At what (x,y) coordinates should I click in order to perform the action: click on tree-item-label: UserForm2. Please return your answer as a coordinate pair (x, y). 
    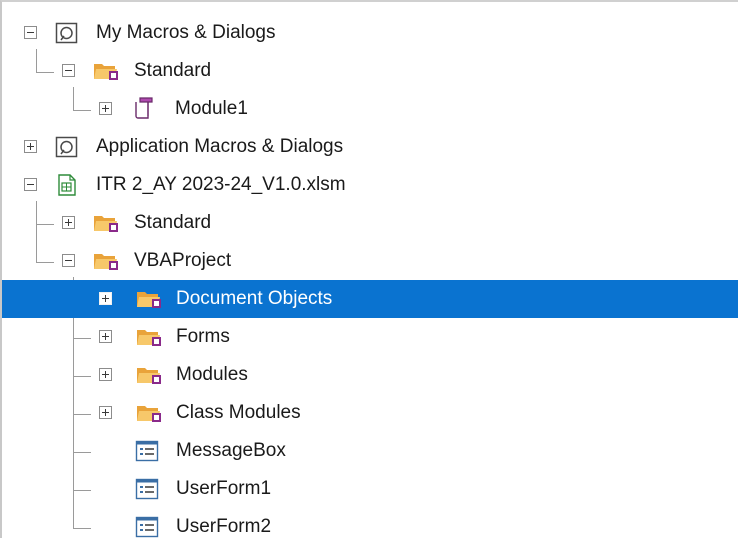
    Looking at the image, I should click on (224, 526).